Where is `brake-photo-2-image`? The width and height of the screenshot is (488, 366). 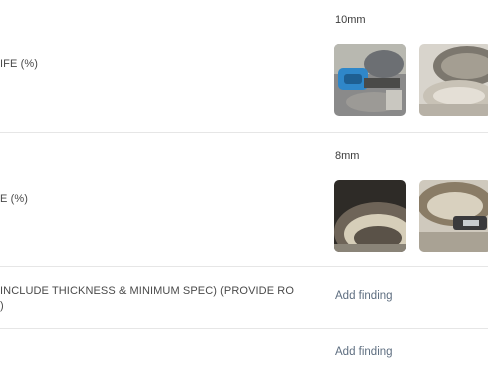
brake-photo-2-image is located at coordinates (453, 80).